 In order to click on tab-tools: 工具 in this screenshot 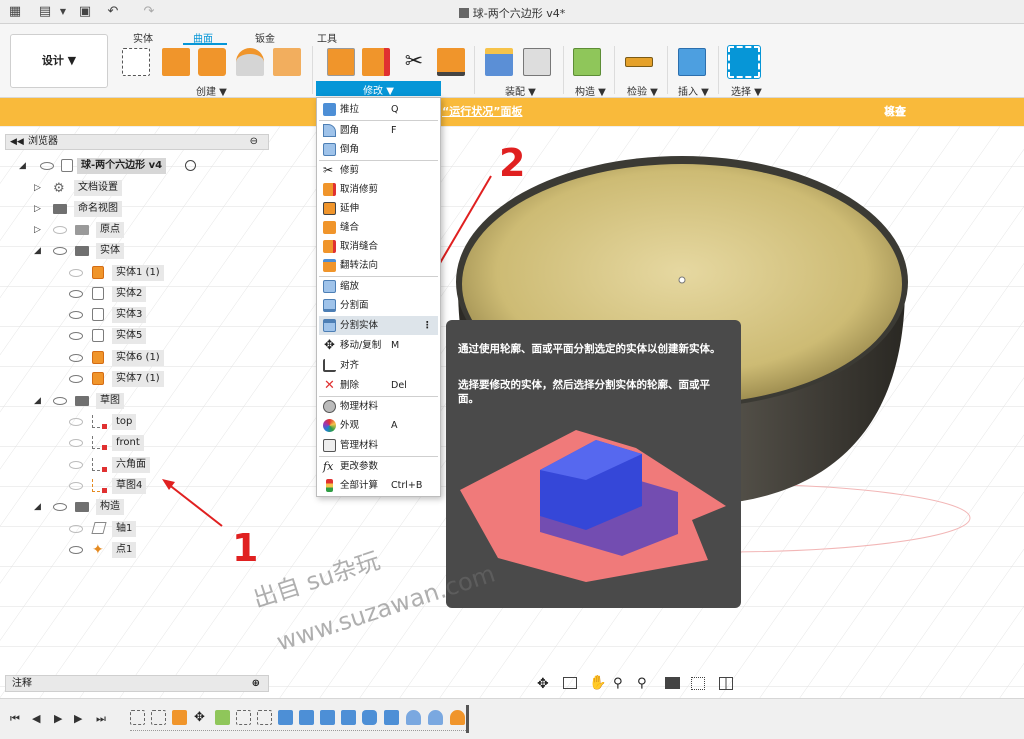, I will do `click(327, 37)`.